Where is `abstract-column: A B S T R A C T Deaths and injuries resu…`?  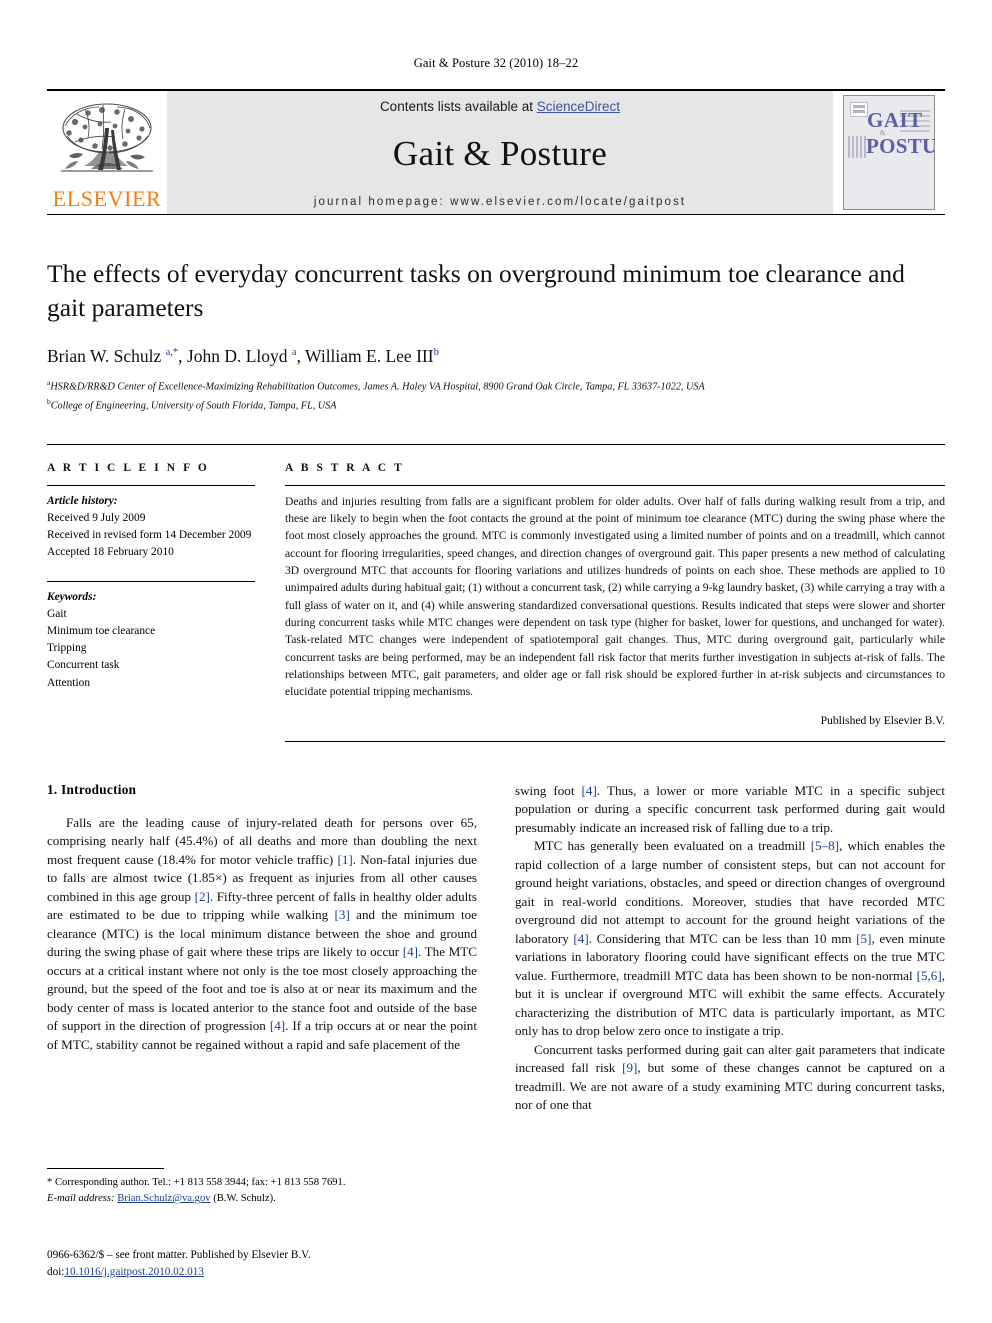 abstract-column: A B S T R A C T Deaths and injuries resu… is located at coordinates (615, 602).